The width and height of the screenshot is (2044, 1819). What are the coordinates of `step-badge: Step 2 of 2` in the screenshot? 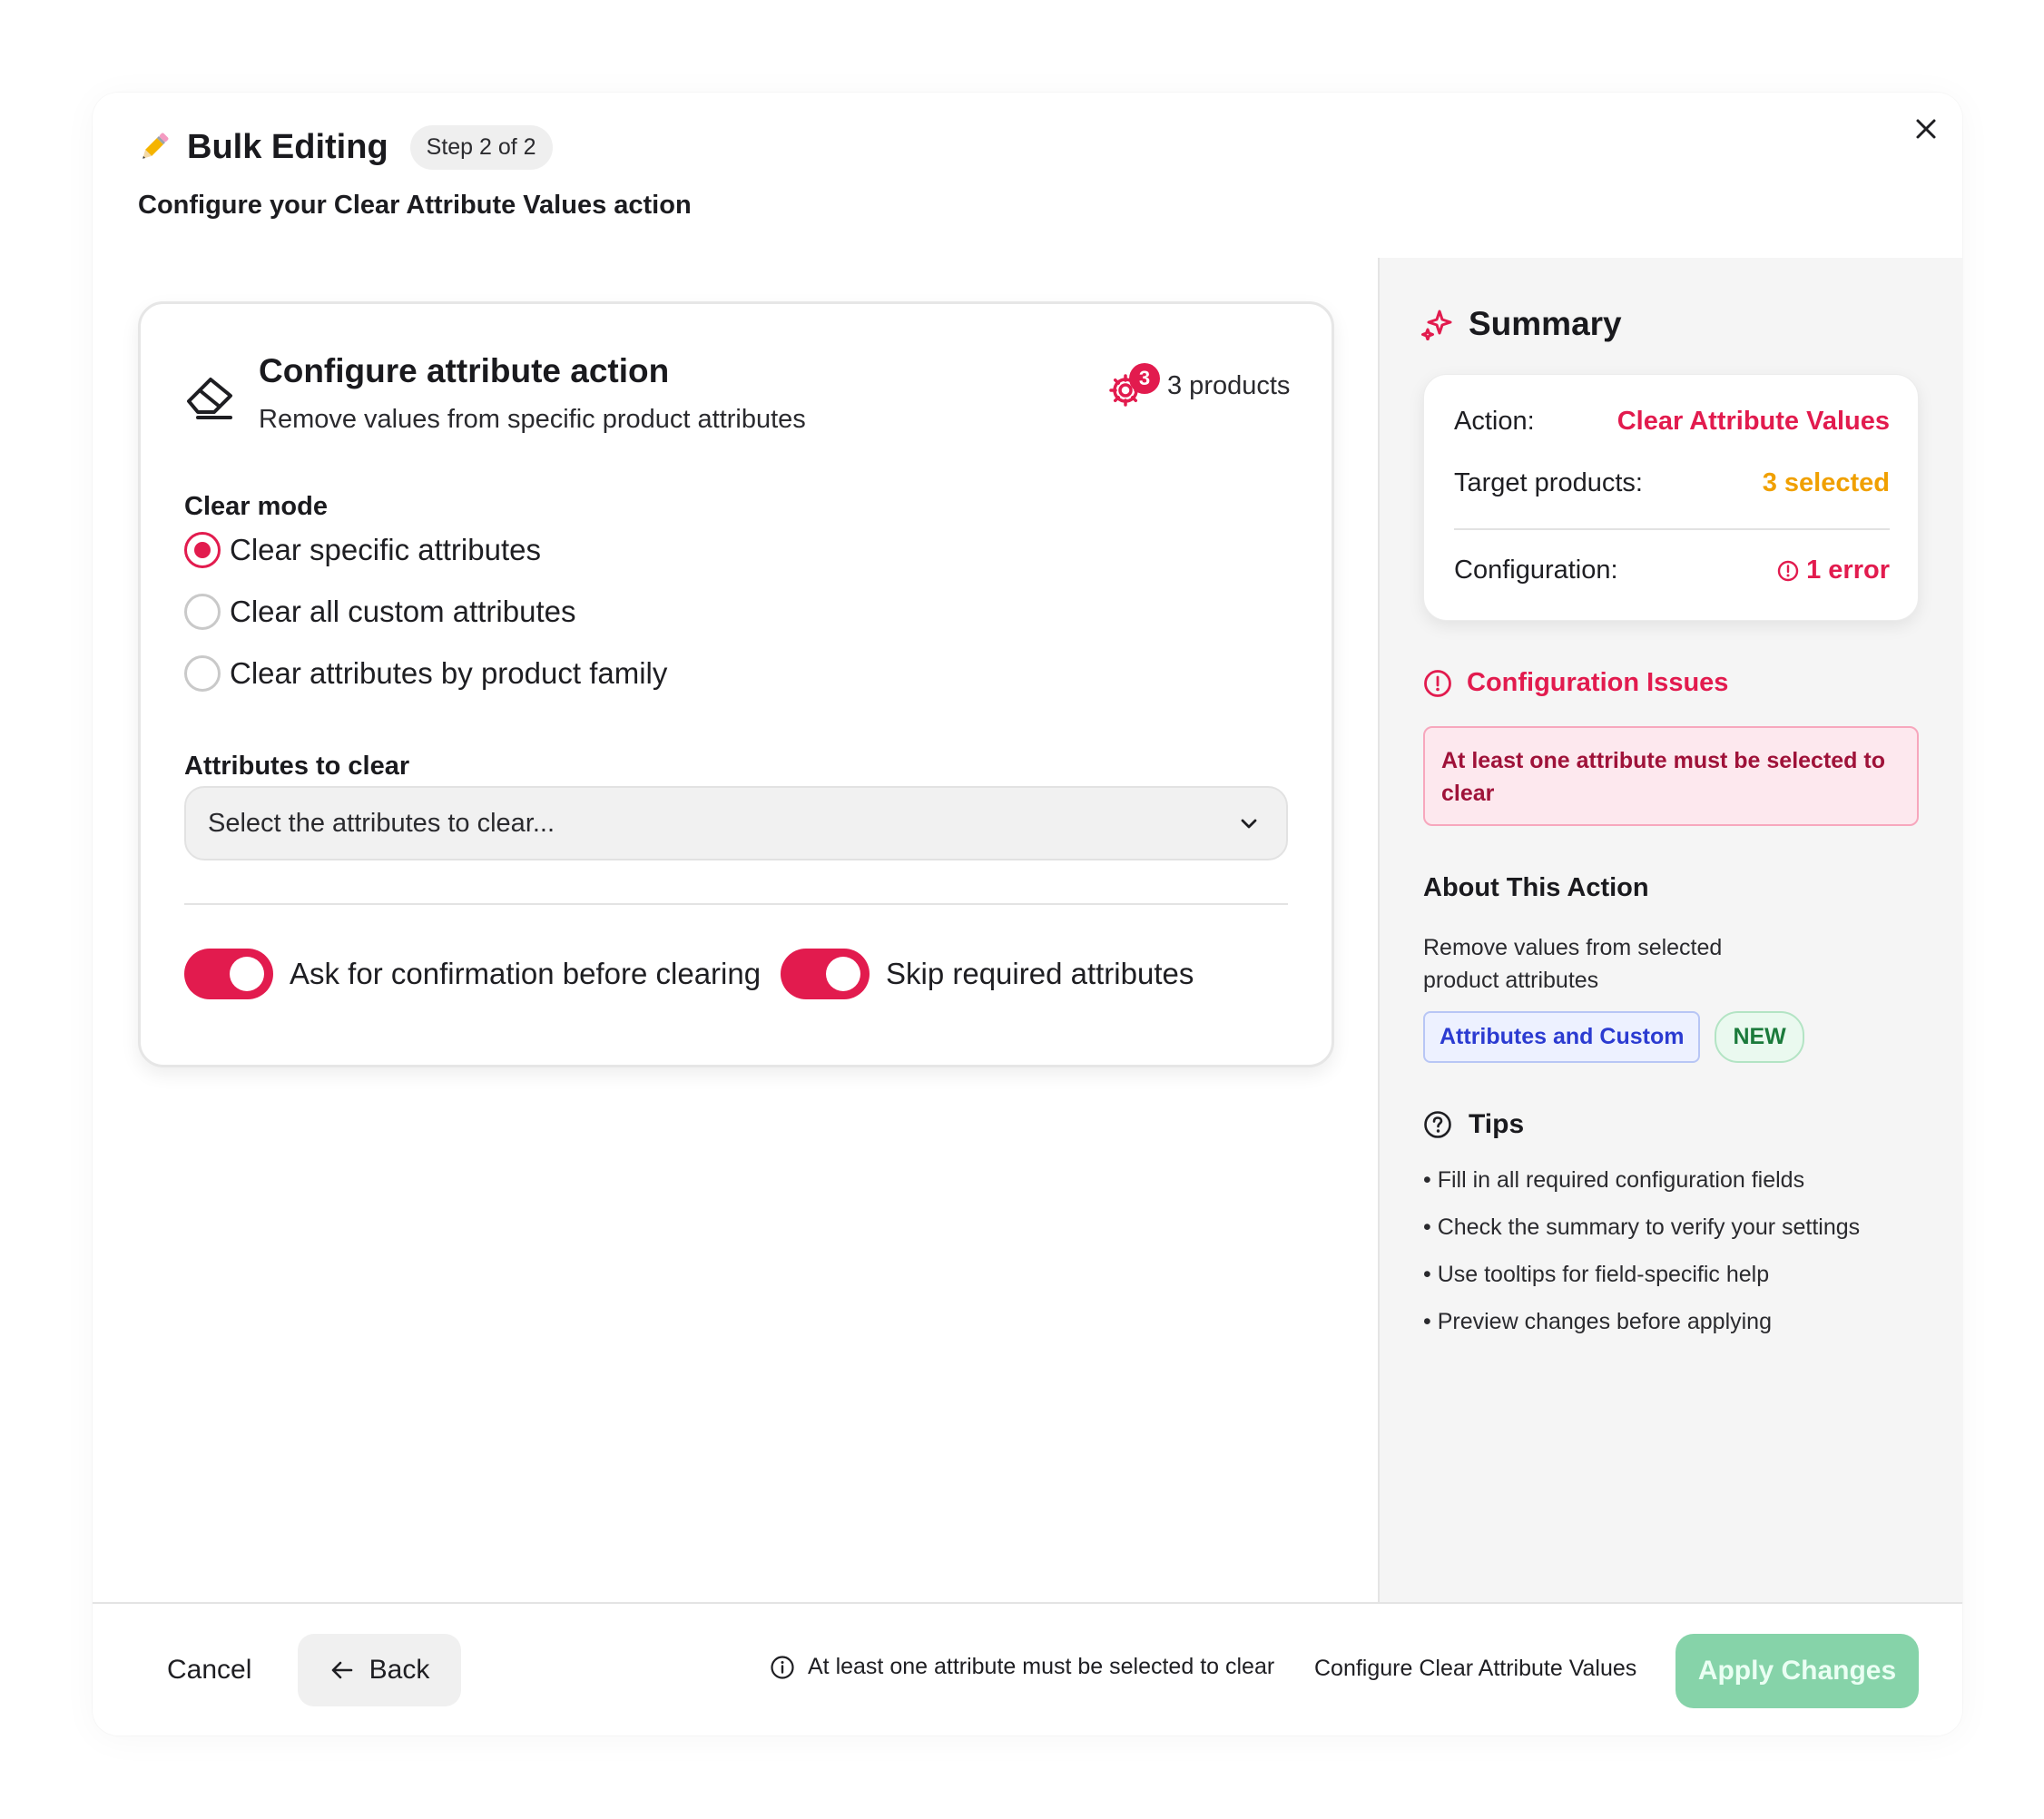 It's located at (481, 147).